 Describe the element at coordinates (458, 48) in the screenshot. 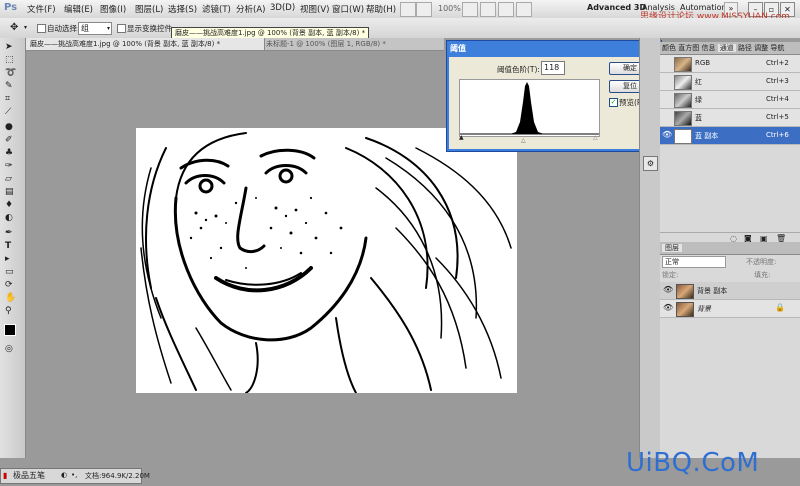

I see `dialog-title: 阈值` at that location.